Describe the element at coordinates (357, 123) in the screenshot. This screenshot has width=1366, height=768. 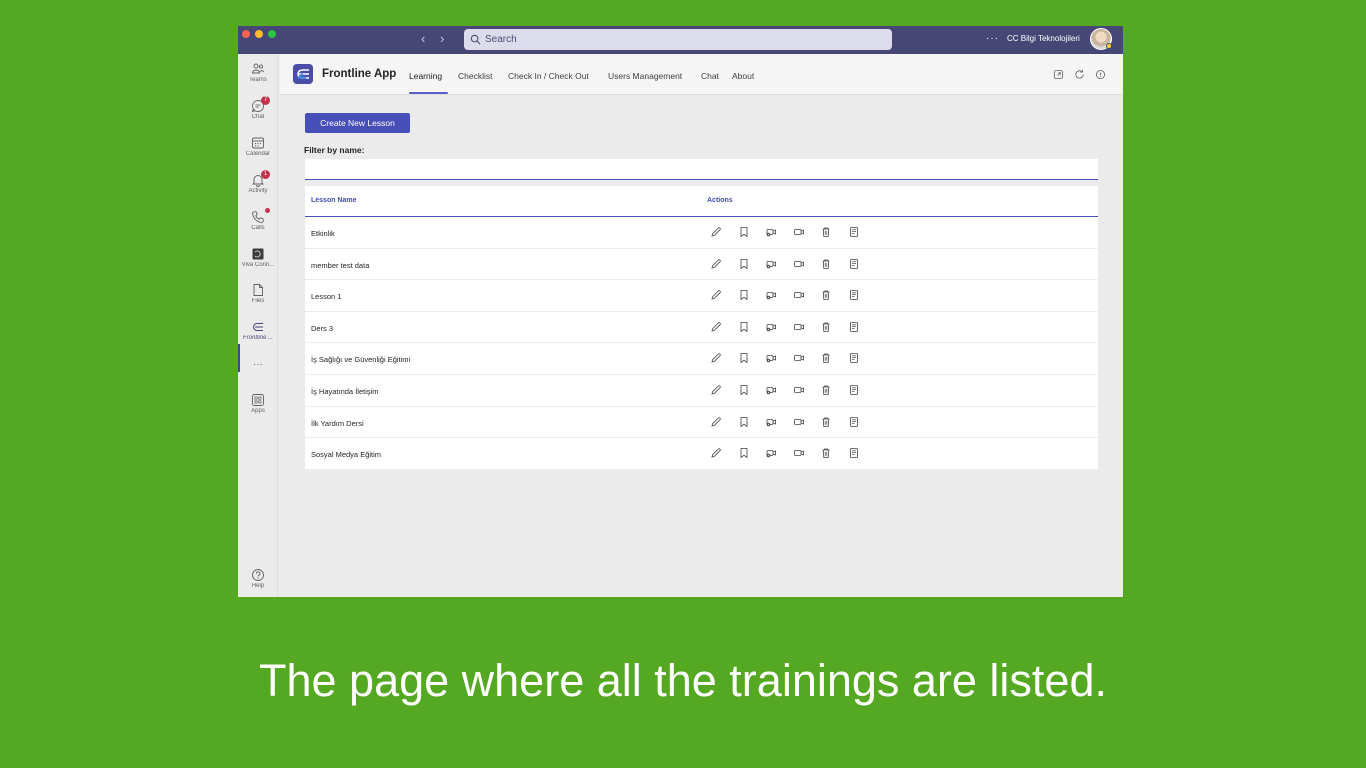
I see `create-new-lesson-button: Create New Lesson` at that location.